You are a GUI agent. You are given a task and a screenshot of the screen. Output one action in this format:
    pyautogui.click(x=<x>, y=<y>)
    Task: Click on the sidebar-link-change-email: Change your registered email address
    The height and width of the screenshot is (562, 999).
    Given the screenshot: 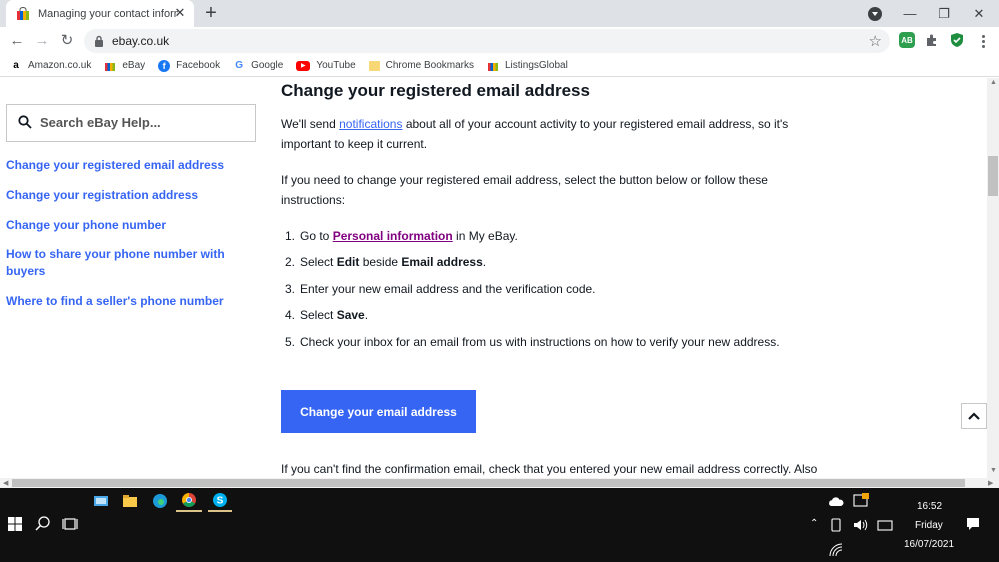 What is the action you would take?
    pyautogui.click(x=126, y=165)
    